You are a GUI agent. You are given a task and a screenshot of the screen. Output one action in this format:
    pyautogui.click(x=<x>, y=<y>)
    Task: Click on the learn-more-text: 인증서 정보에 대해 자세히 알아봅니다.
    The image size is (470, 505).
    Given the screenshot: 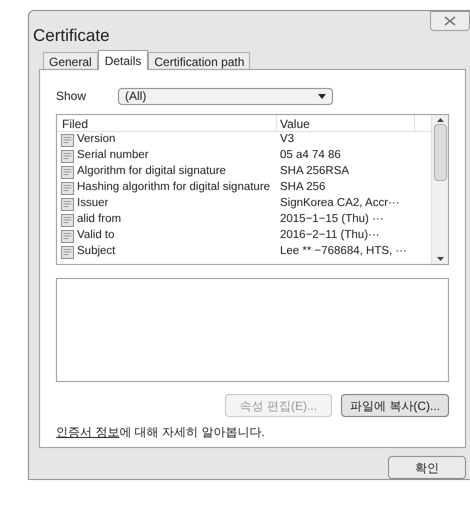 What is the action you would take?
    pyautogui.click(x=161, y=432)
    